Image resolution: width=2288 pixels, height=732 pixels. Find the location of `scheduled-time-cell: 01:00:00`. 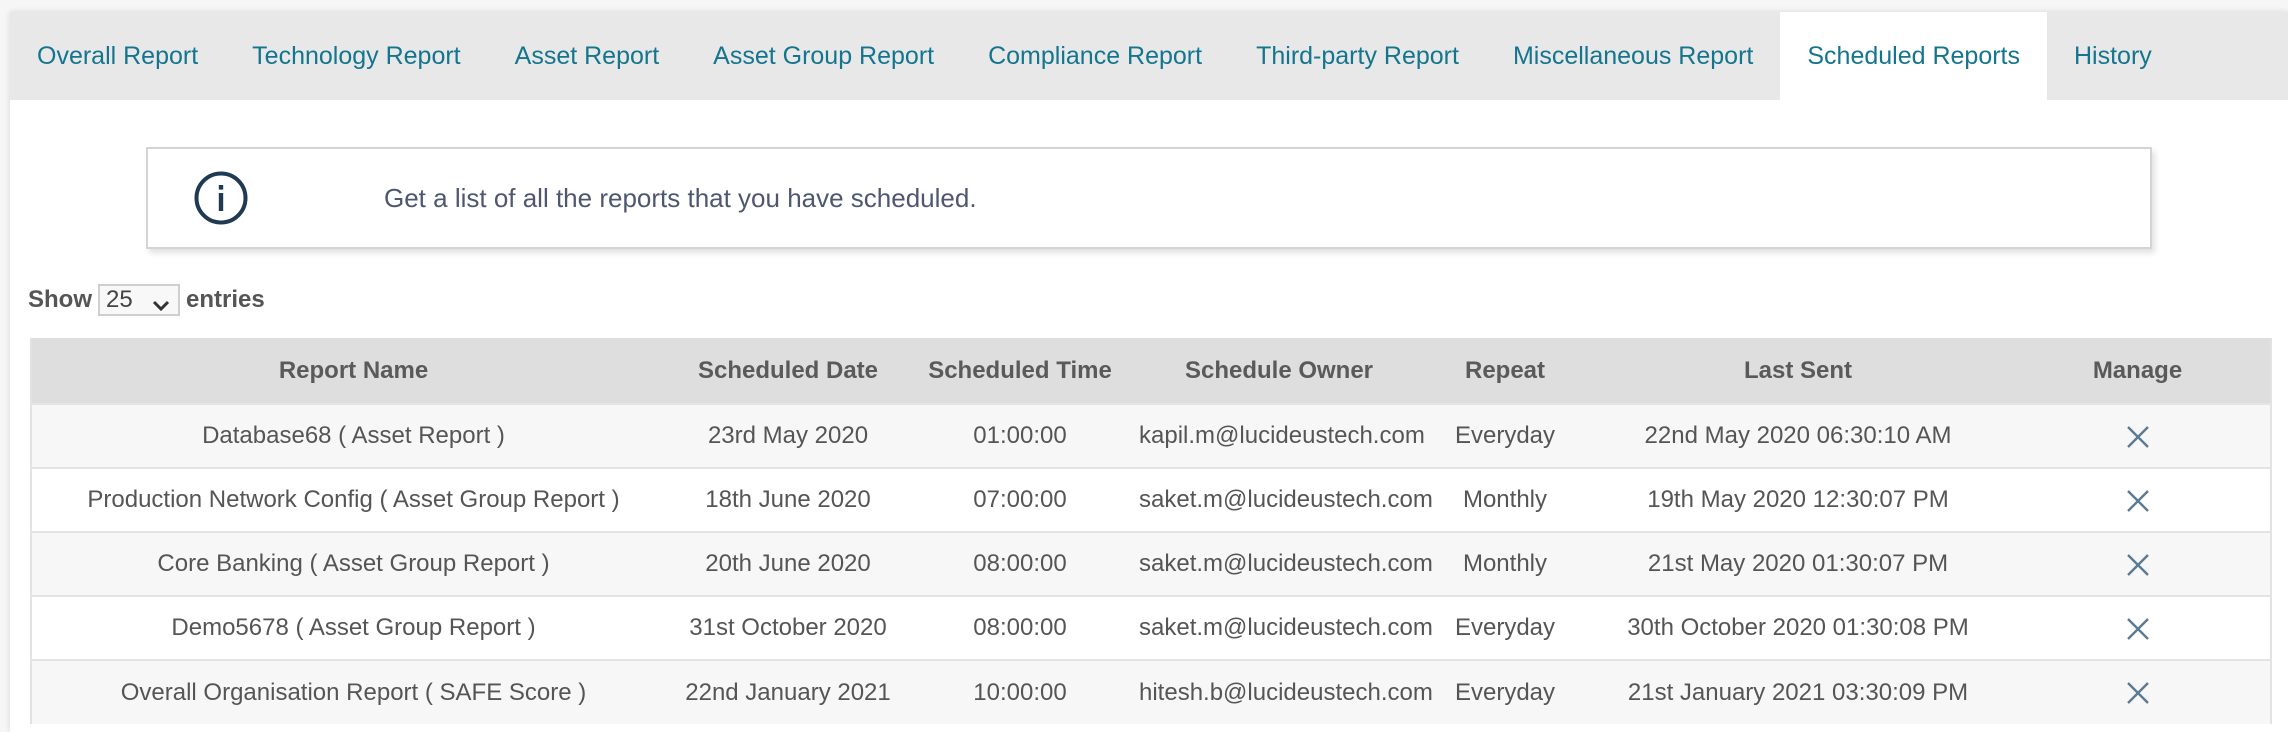

scheduled-time-cell: 01:00:00 is located at coordinates (1020, 435).